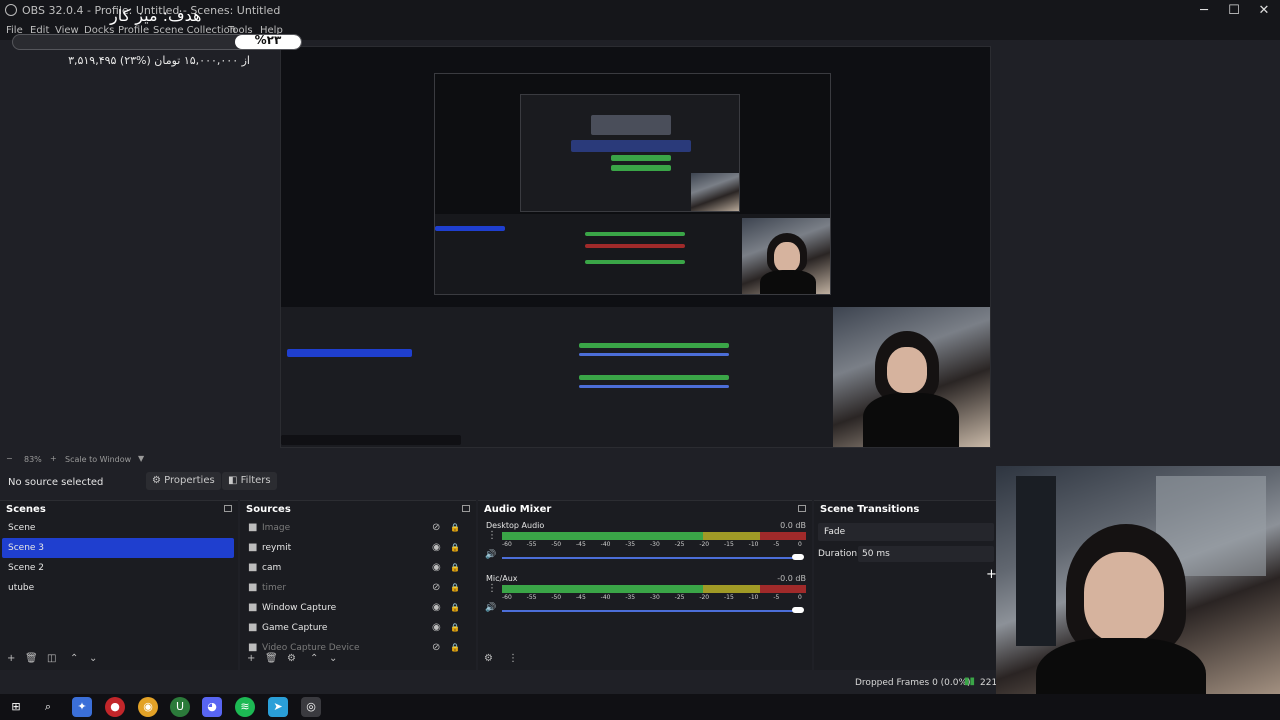  Describe the element at coordinates (141, 458) in the screenshot. I see `scale-dropdown-icon: ▼` at that location.